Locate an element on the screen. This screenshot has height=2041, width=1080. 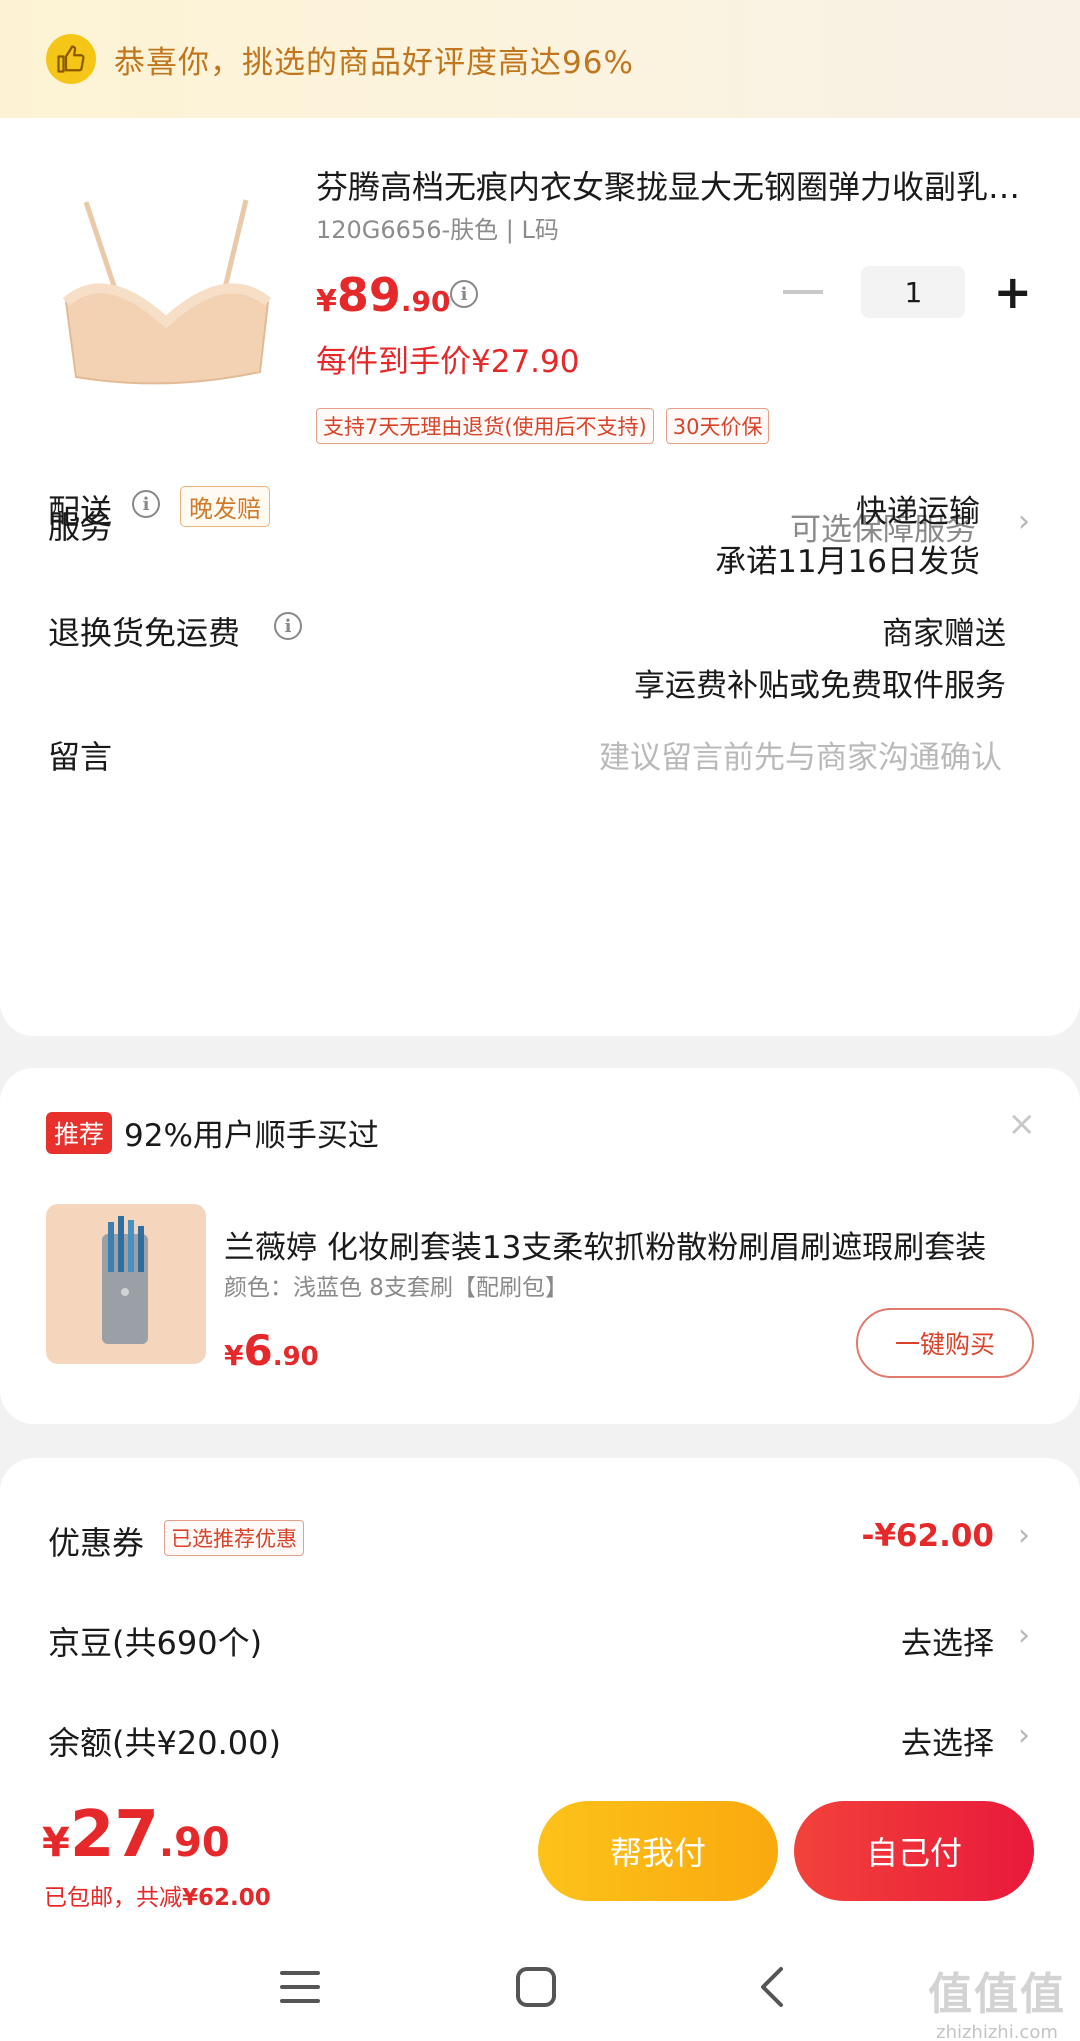
recommend-badge: 推荐 is located at coordinates (79, 1132).